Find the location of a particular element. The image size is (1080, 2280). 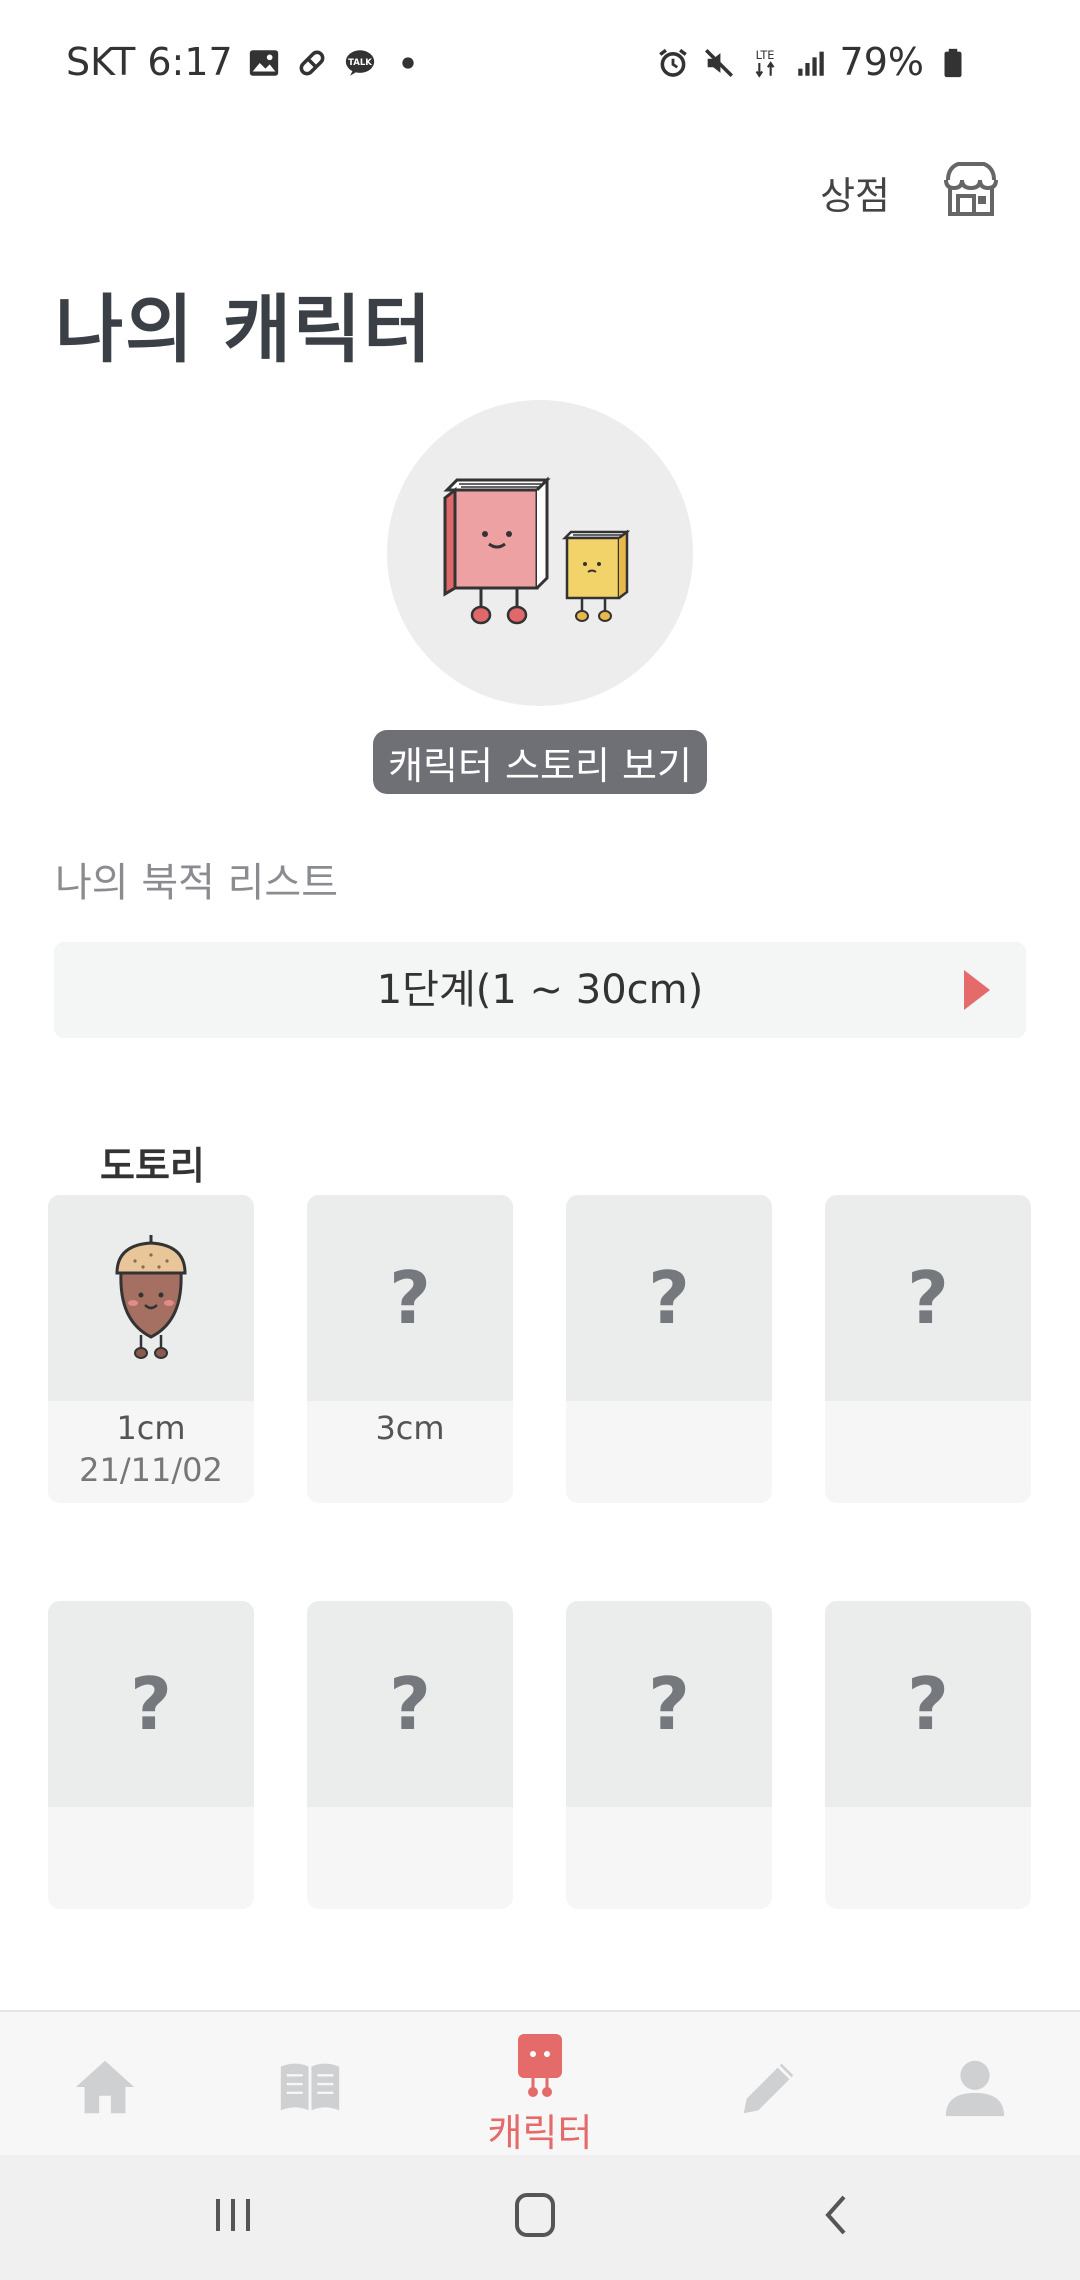

shop-label: 상점 is located at coordinates (855, 192).